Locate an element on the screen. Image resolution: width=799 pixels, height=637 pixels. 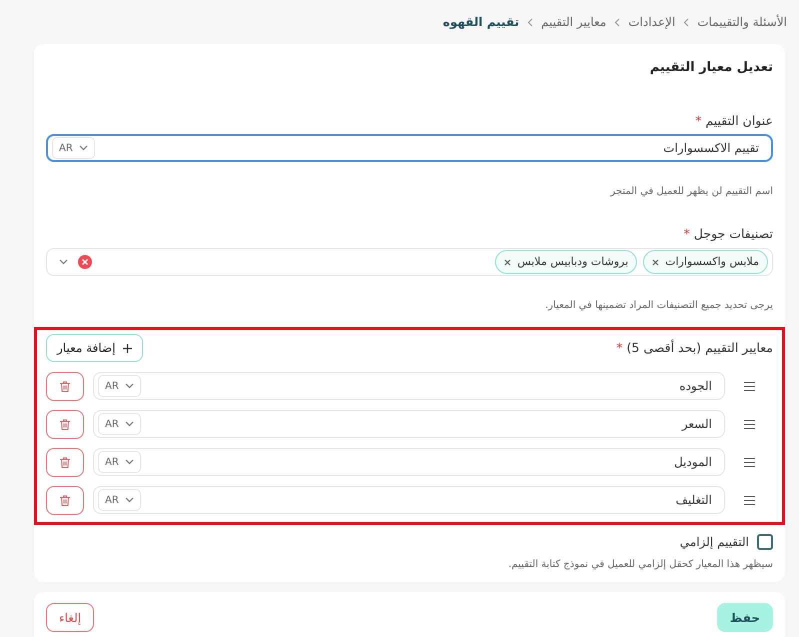
hint-text: سيظهر هذا المعيار كحقل إلزامي للعميل في نموذج كتابة التقييم. is located at coordinates (640, 565).